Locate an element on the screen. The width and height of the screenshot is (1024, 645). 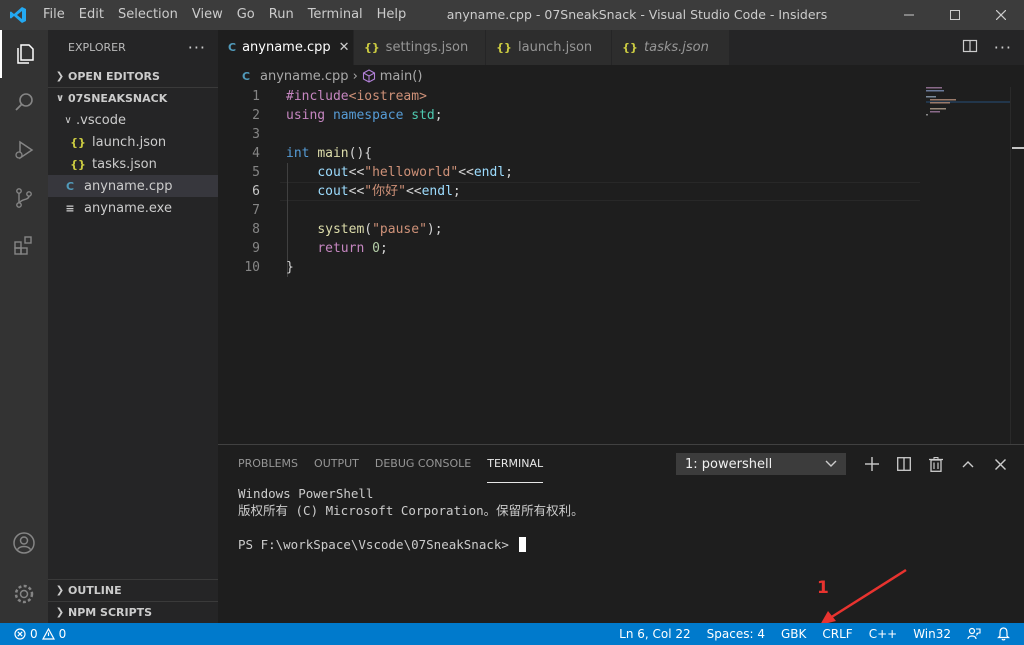
language-mode: C++ is located at coordinates (883, 634).